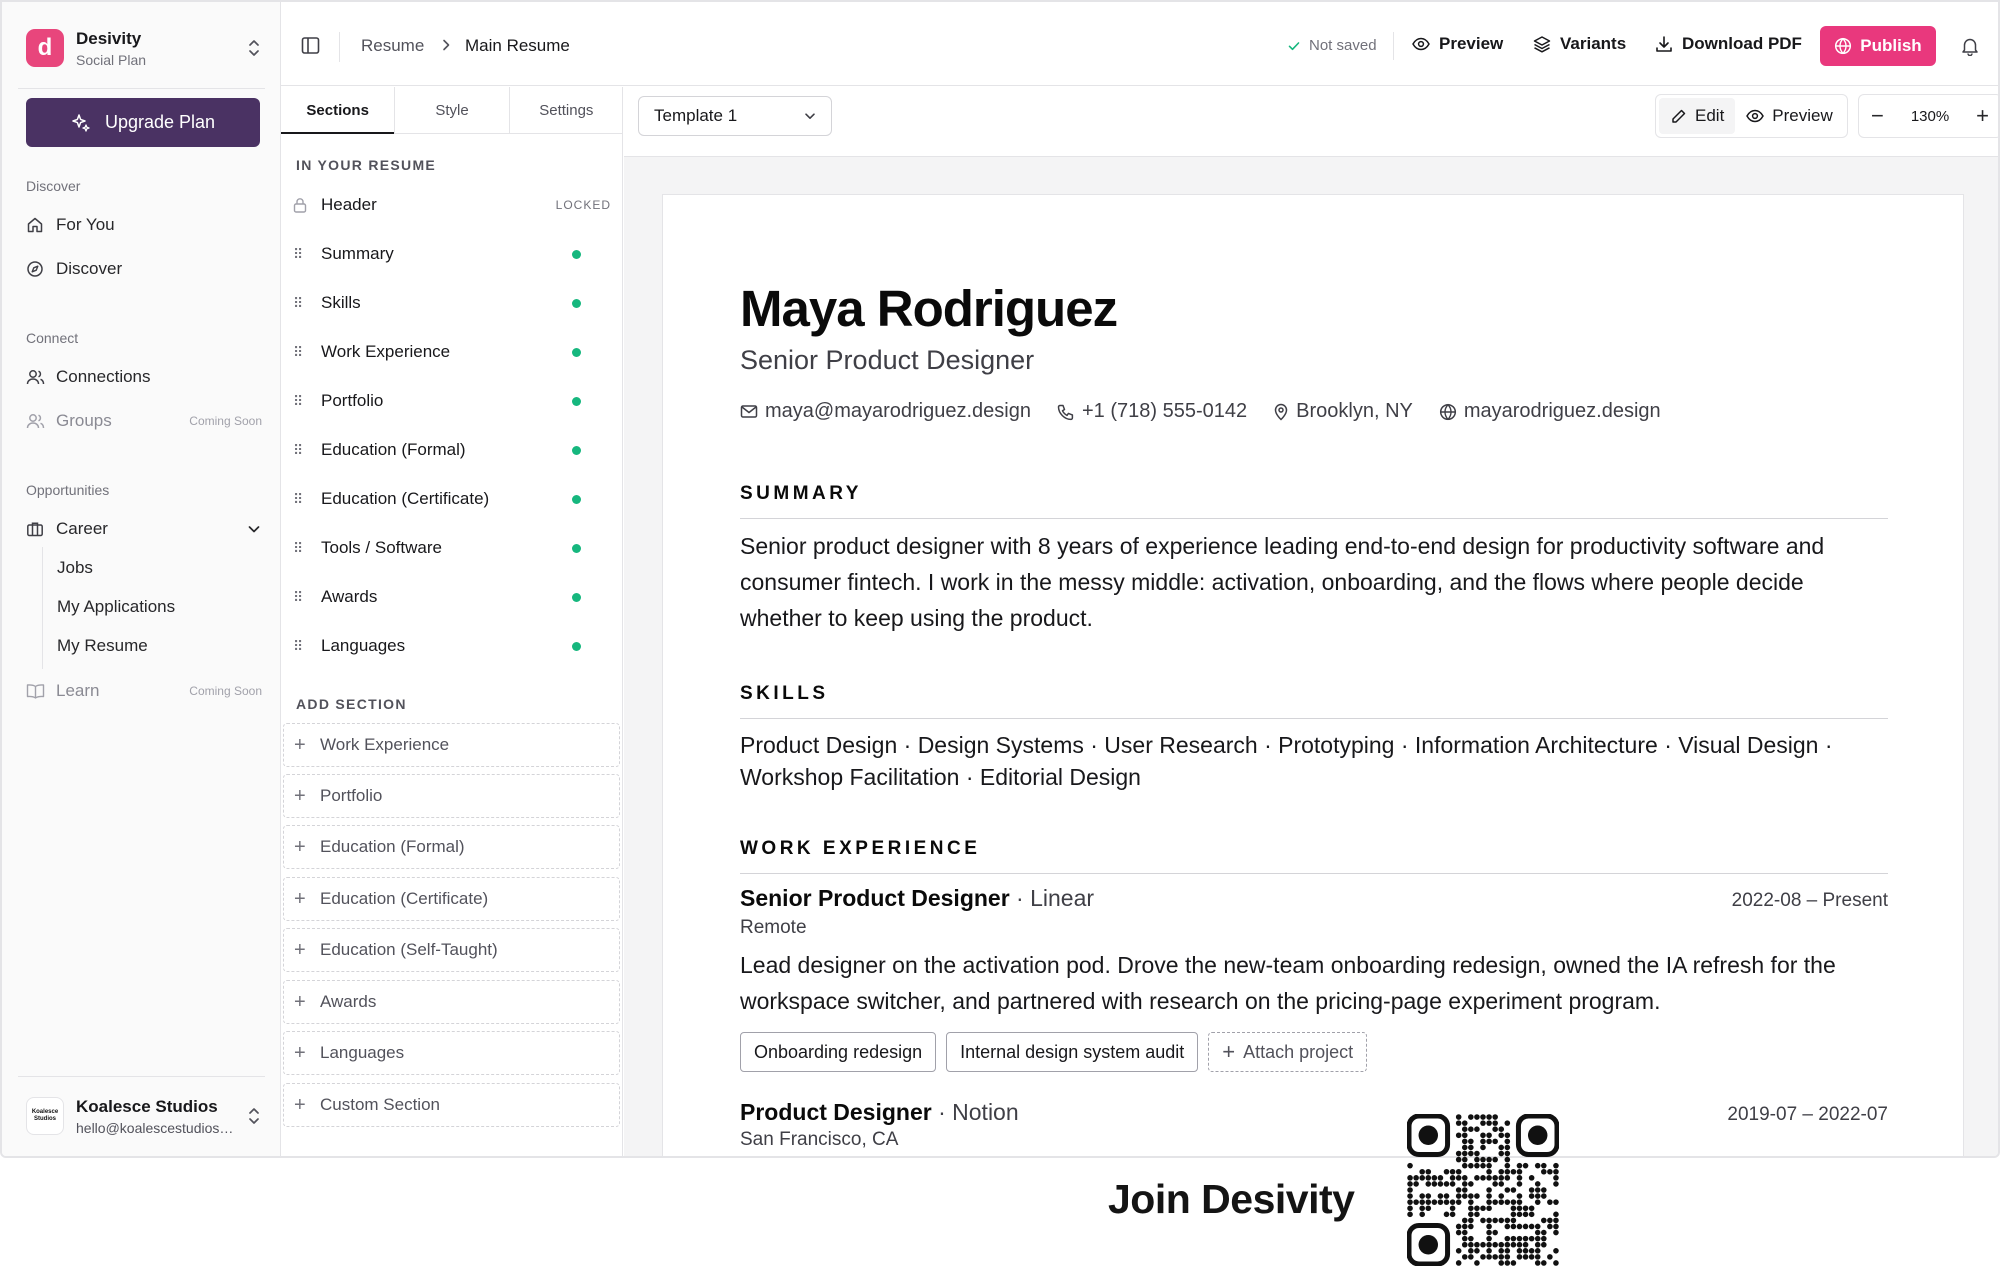 The height and width of the screenshot is (1280, 2000). I want to click on add-section-button: + Custom Section, so click(451, 1105).